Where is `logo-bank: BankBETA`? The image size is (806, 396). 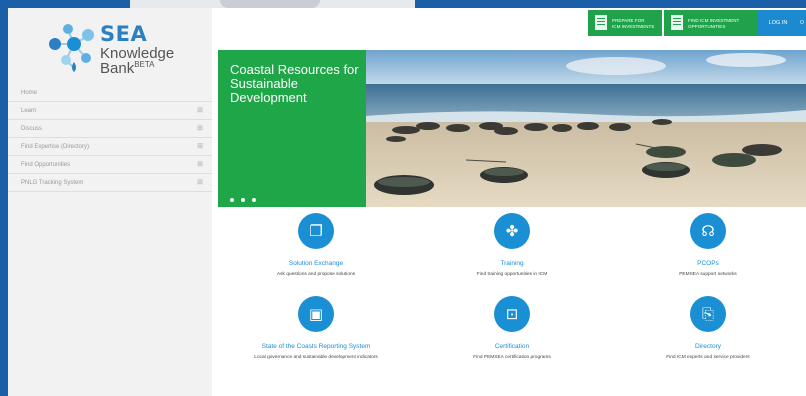
logo-bank: BankBETA is located at coordinates (137, 68).